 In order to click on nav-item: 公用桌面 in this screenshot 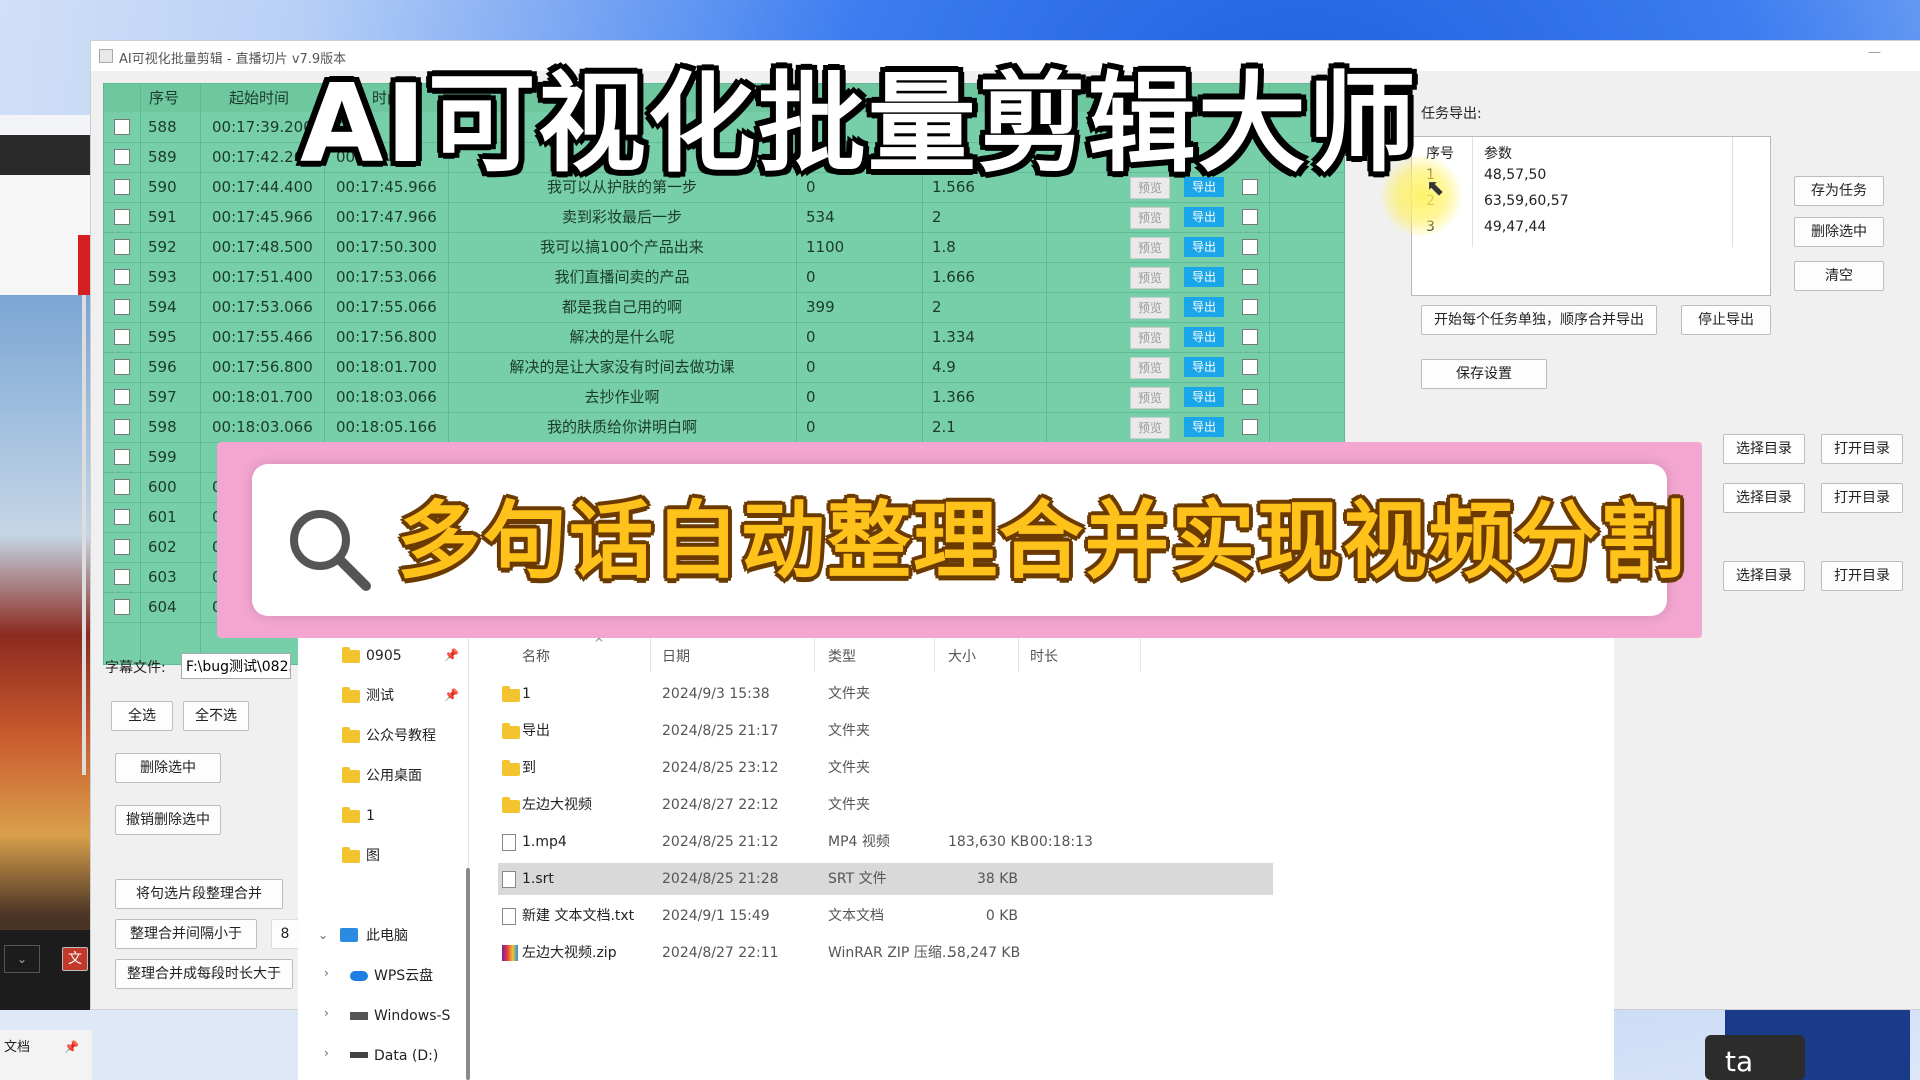, I will do `click(394, 776)`.